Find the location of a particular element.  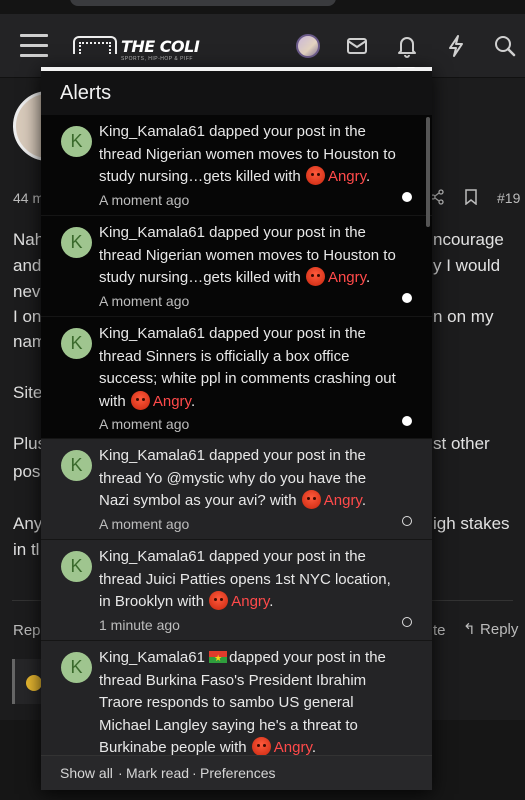

reply-label: Reply is located at coordinates (499, 629).